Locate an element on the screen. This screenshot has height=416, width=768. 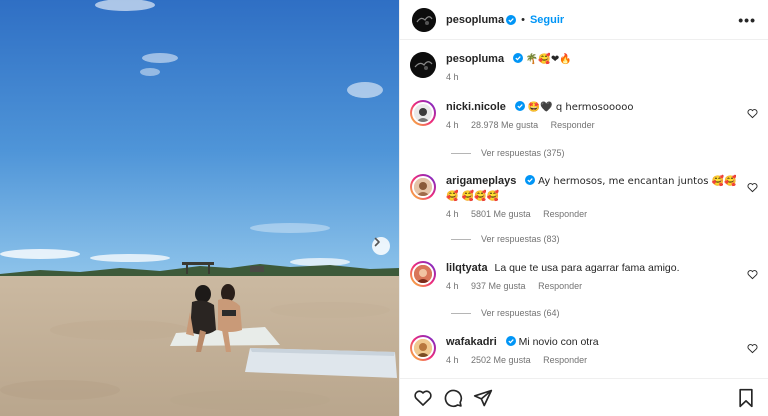
comment-username: lilqtyata is located at coordinates (467, 268).